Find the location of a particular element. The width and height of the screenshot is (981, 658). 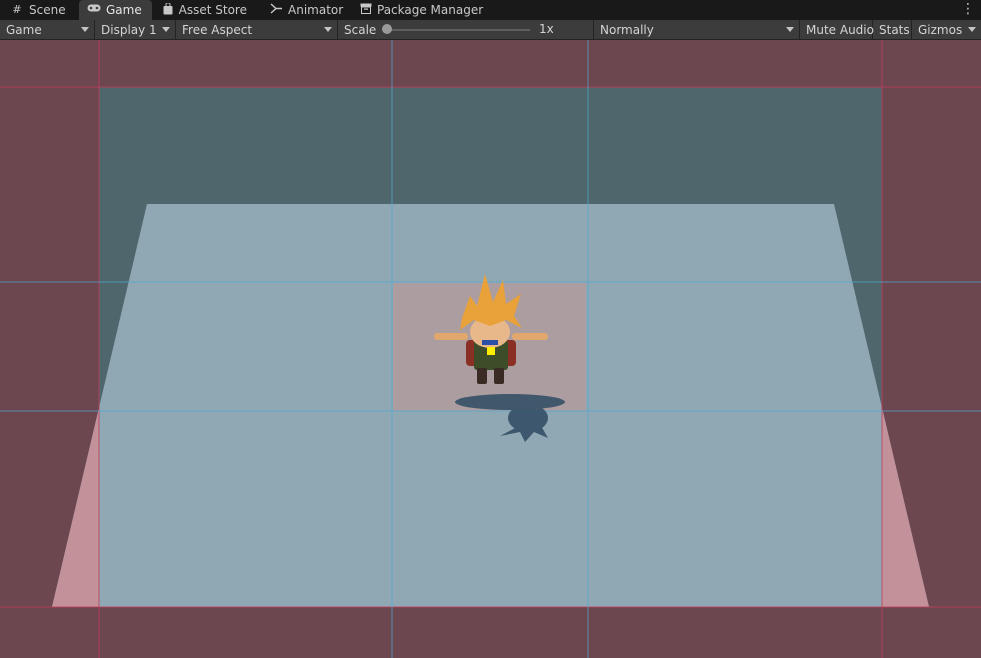

stats-label: Stats is located at coordinates (894, 29).